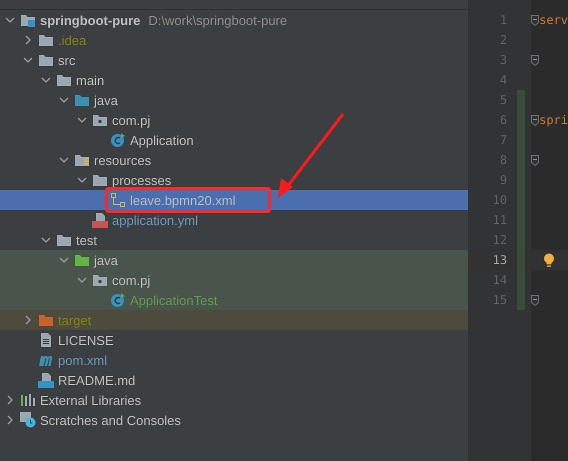  What do you see at coordinates (549, 260) in the screenshot?
I see `lightbulb-icon` at bounding box center [549, 260].